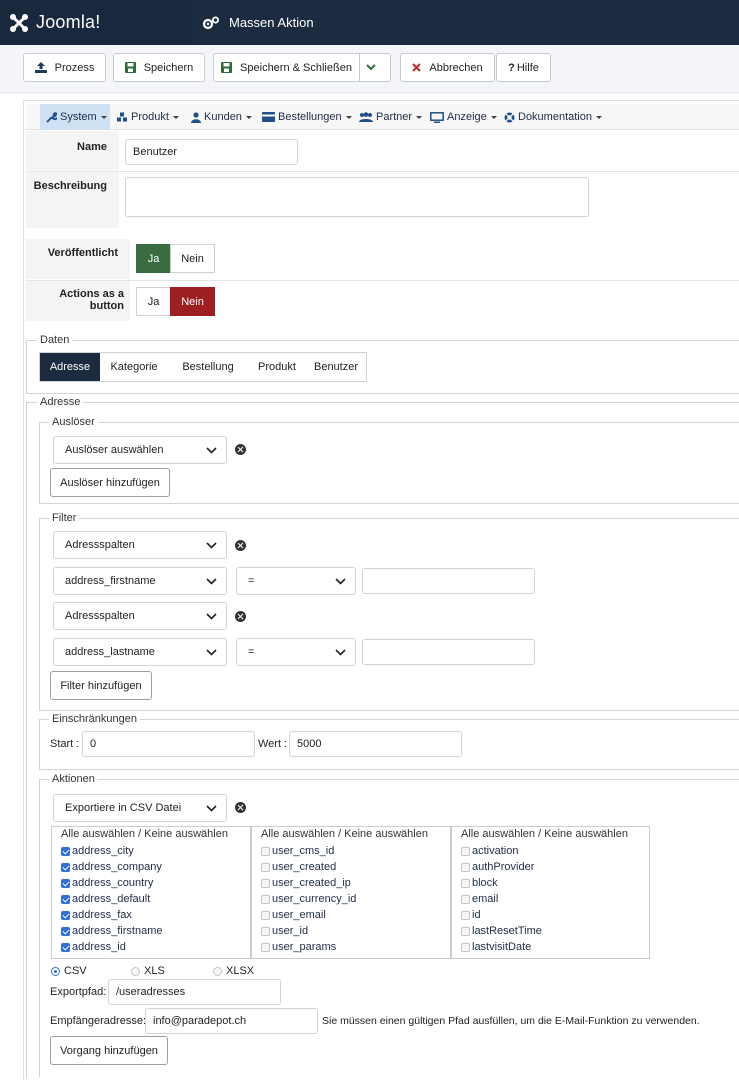 The width and height of the screenshot is (739, 1080). What do you see at coordinates (273, 744) in the screenshot?
I see `value-label: Wert :` at bounding box center [273, 744].